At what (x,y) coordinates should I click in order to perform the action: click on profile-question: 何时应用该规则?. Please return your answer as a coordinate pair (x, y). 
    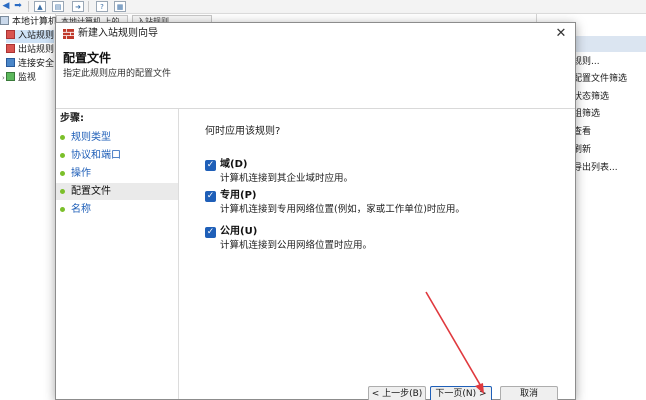
    Looking at the image, I should click on (243, 131).